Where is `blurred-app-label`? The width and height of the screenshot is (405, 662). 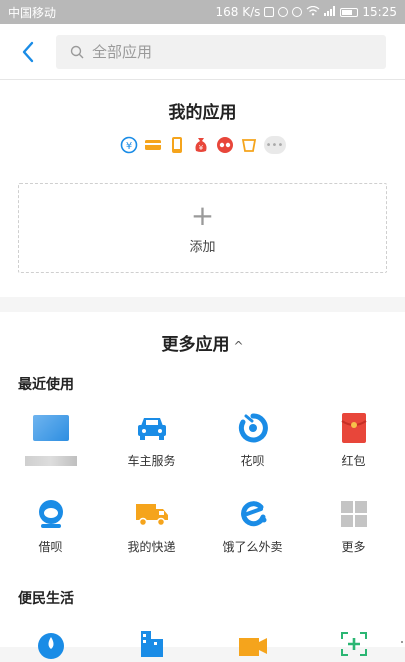 blurred-app-label is located at coordinates (50, 461).